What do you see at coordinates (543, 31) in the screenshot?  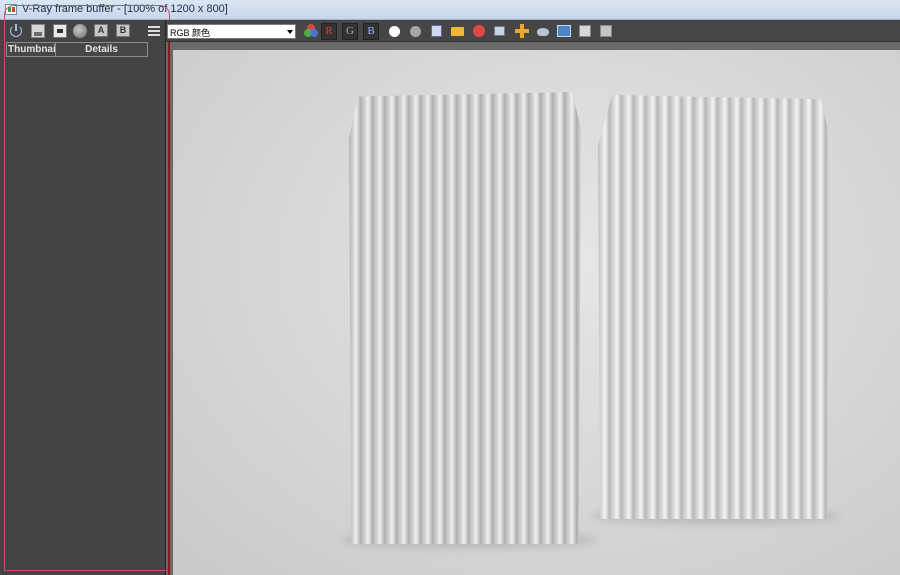 I see `render-last-icon` at bounding box center [543, 31].